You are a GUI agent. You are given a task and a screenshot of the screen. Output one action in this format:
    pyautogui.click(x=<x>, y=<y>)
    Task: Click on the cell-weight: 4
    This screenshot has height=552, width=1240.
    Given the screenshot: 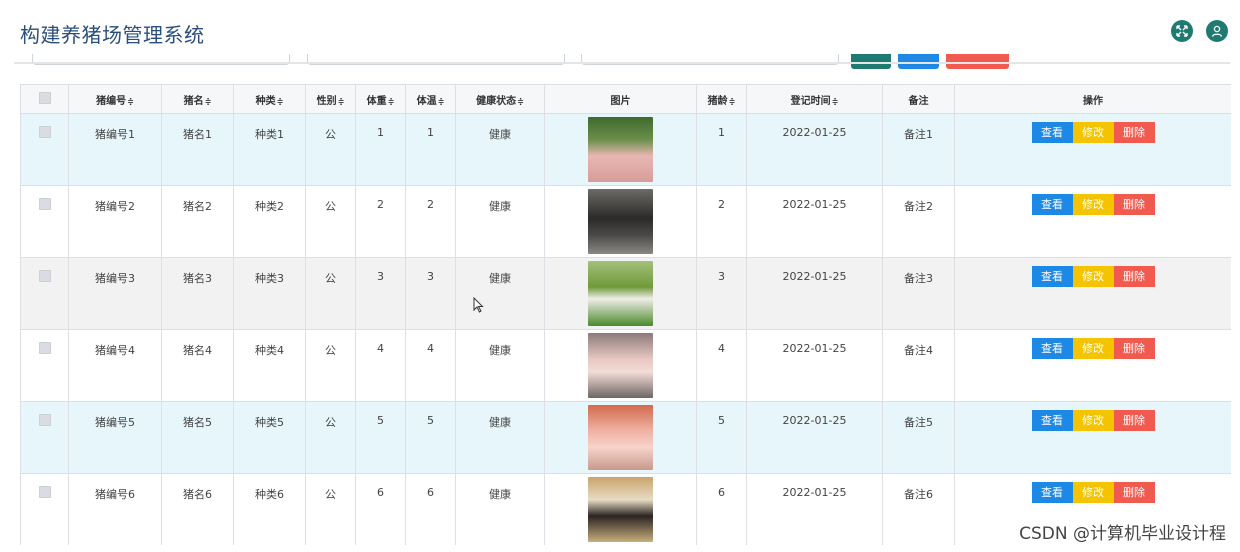 What is the action you would take?
    pyautogui.click(x=380, y=365)
    